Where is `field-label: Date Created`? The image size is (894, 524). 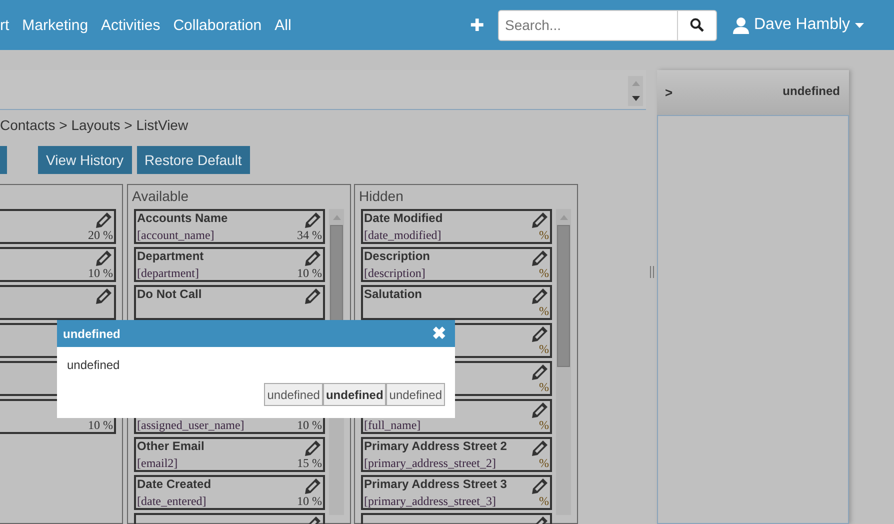 field-label: Date Created is located at coordinates (174, 485).